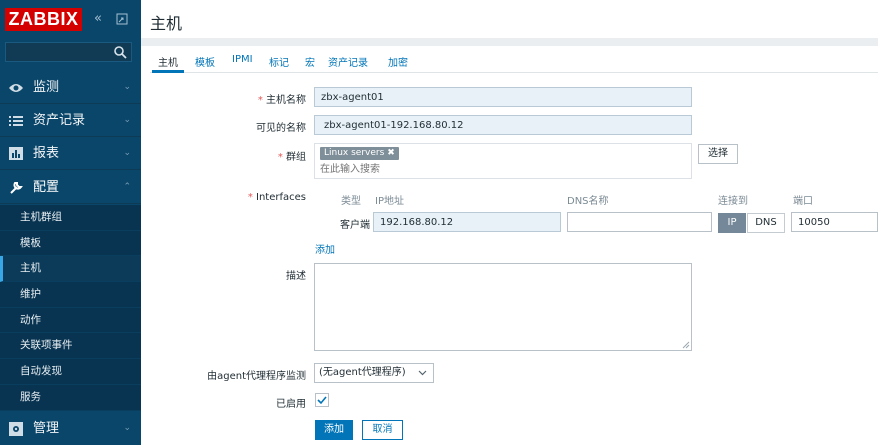 This screenshot has height=445, width=878. Describe the element at coordinates (354, 153) in the screenshot. I see `group-chip-label: Linux servers` at that location.